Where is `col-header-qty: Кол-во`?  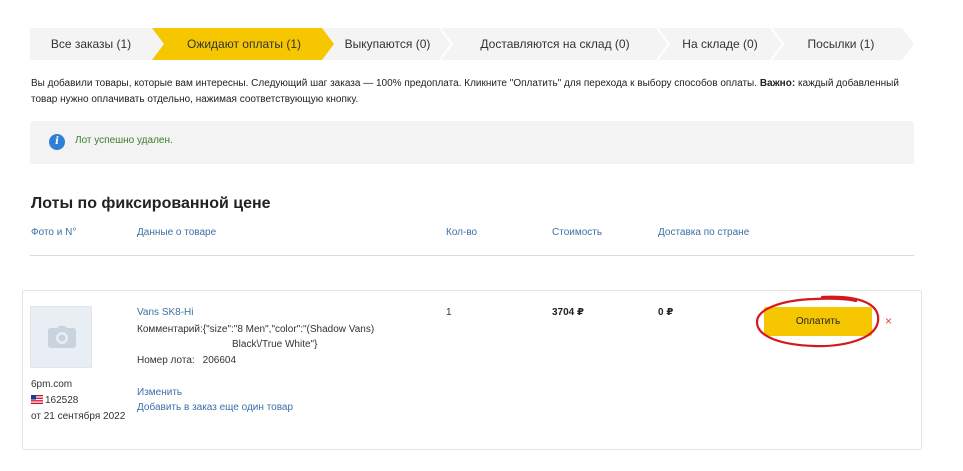
col-header-qty: Кол-во is located at coordinates (462, 232).